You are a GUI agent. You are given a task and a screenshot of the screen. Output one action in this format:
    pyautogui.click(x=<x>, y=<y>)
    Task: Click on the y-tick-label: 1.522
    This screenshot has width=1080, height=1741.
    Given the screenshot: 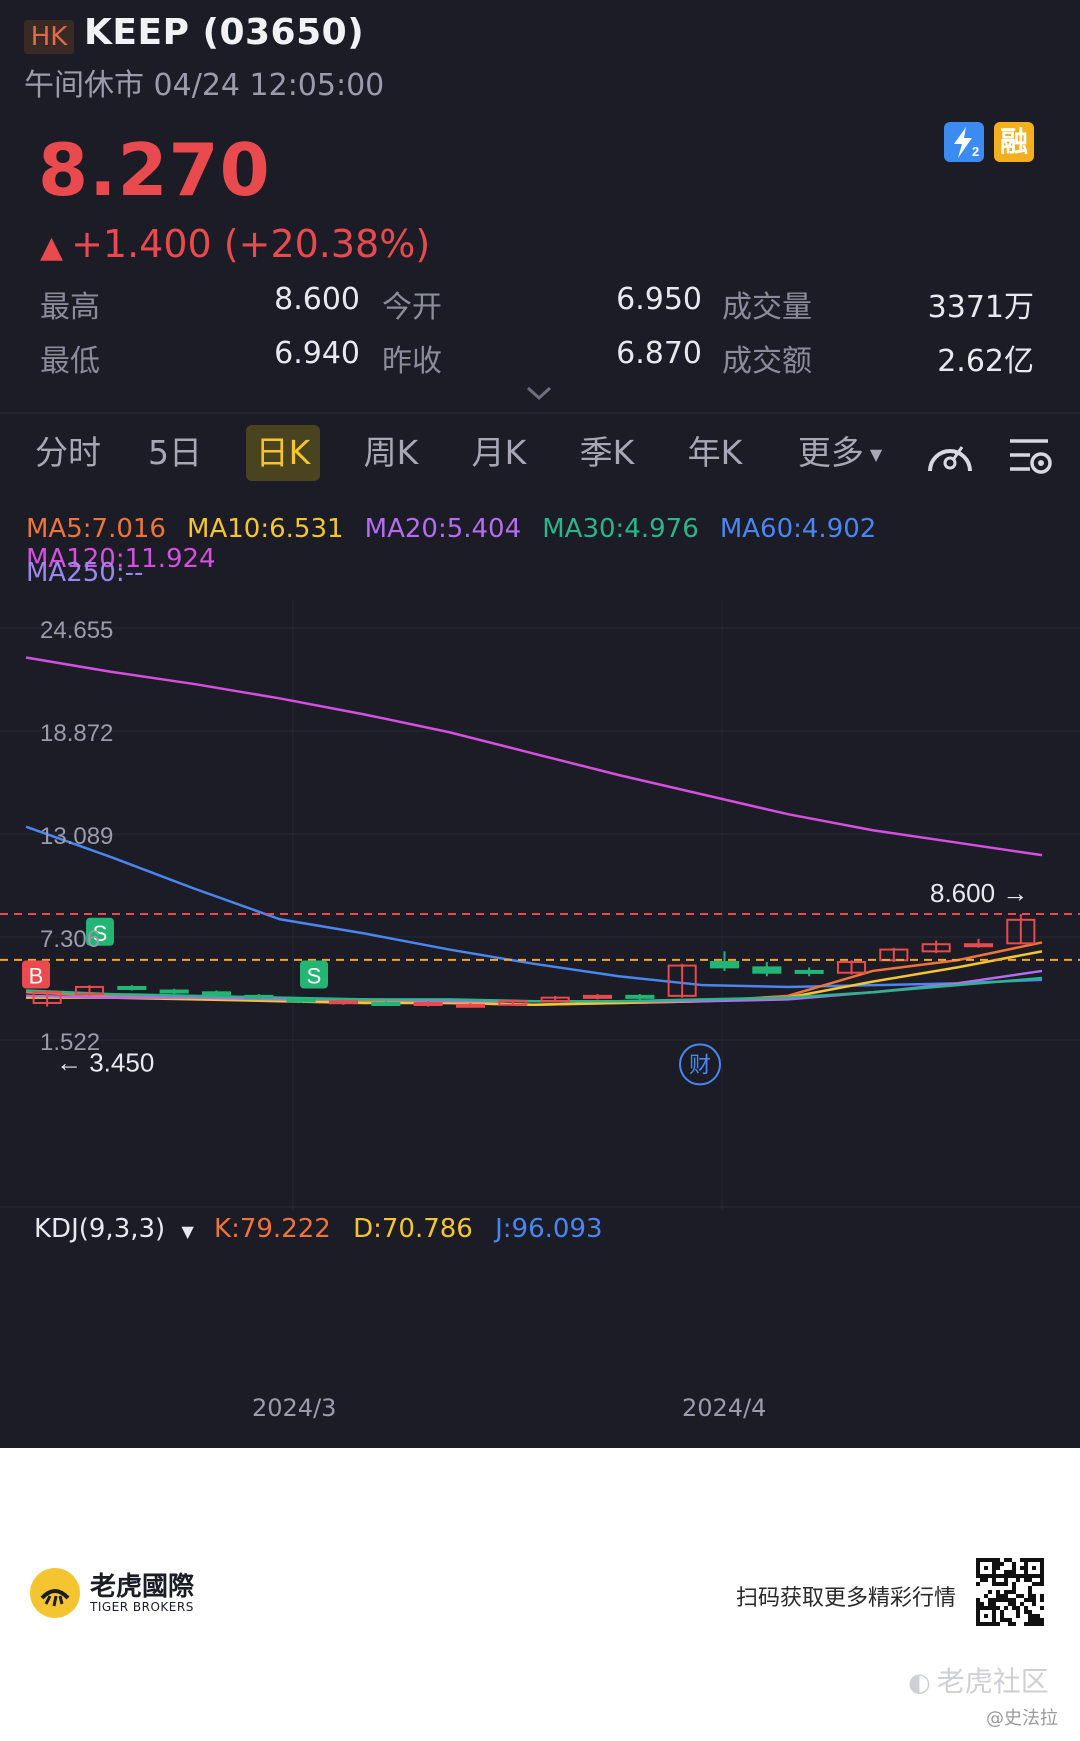 What is the action you would take?
    pyautogui.click(x=70, y=1042)
    